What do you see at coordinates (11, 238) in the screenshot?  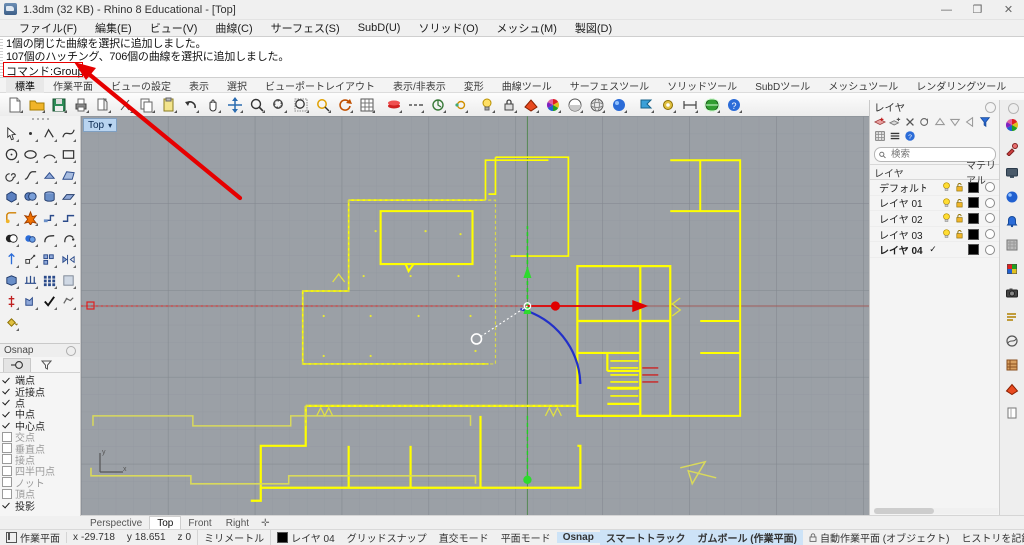 I see `boolean-union-icon` at bounding box center [11, 238].